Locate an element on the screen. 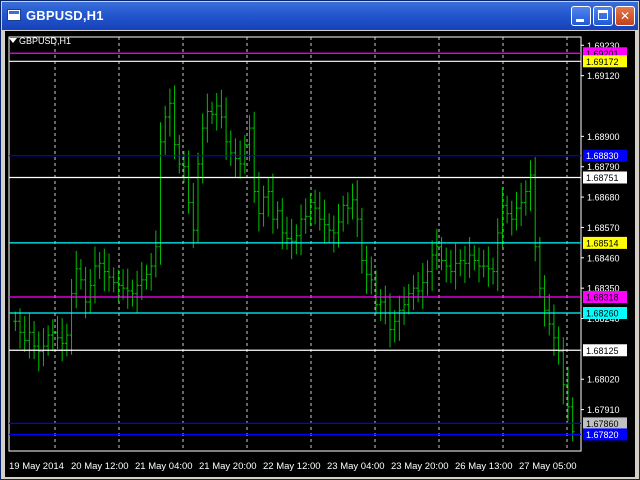 The height and width of the screenshot is (480, 640). price-tag-label: 1.68751 is located at coordinates (602, 178).